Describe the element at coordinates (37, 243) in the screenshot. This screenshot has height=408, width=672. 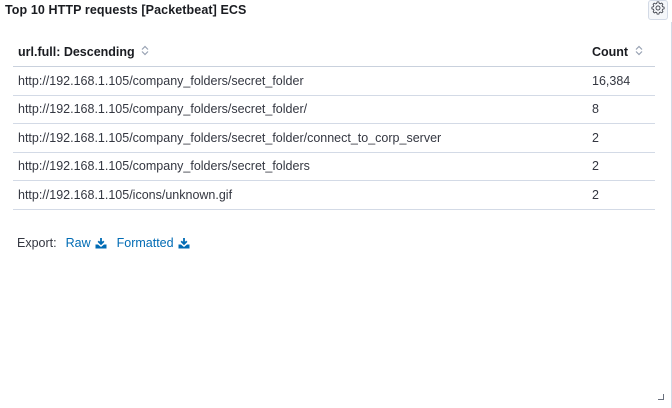
I see `export-label: Export:` at that location.